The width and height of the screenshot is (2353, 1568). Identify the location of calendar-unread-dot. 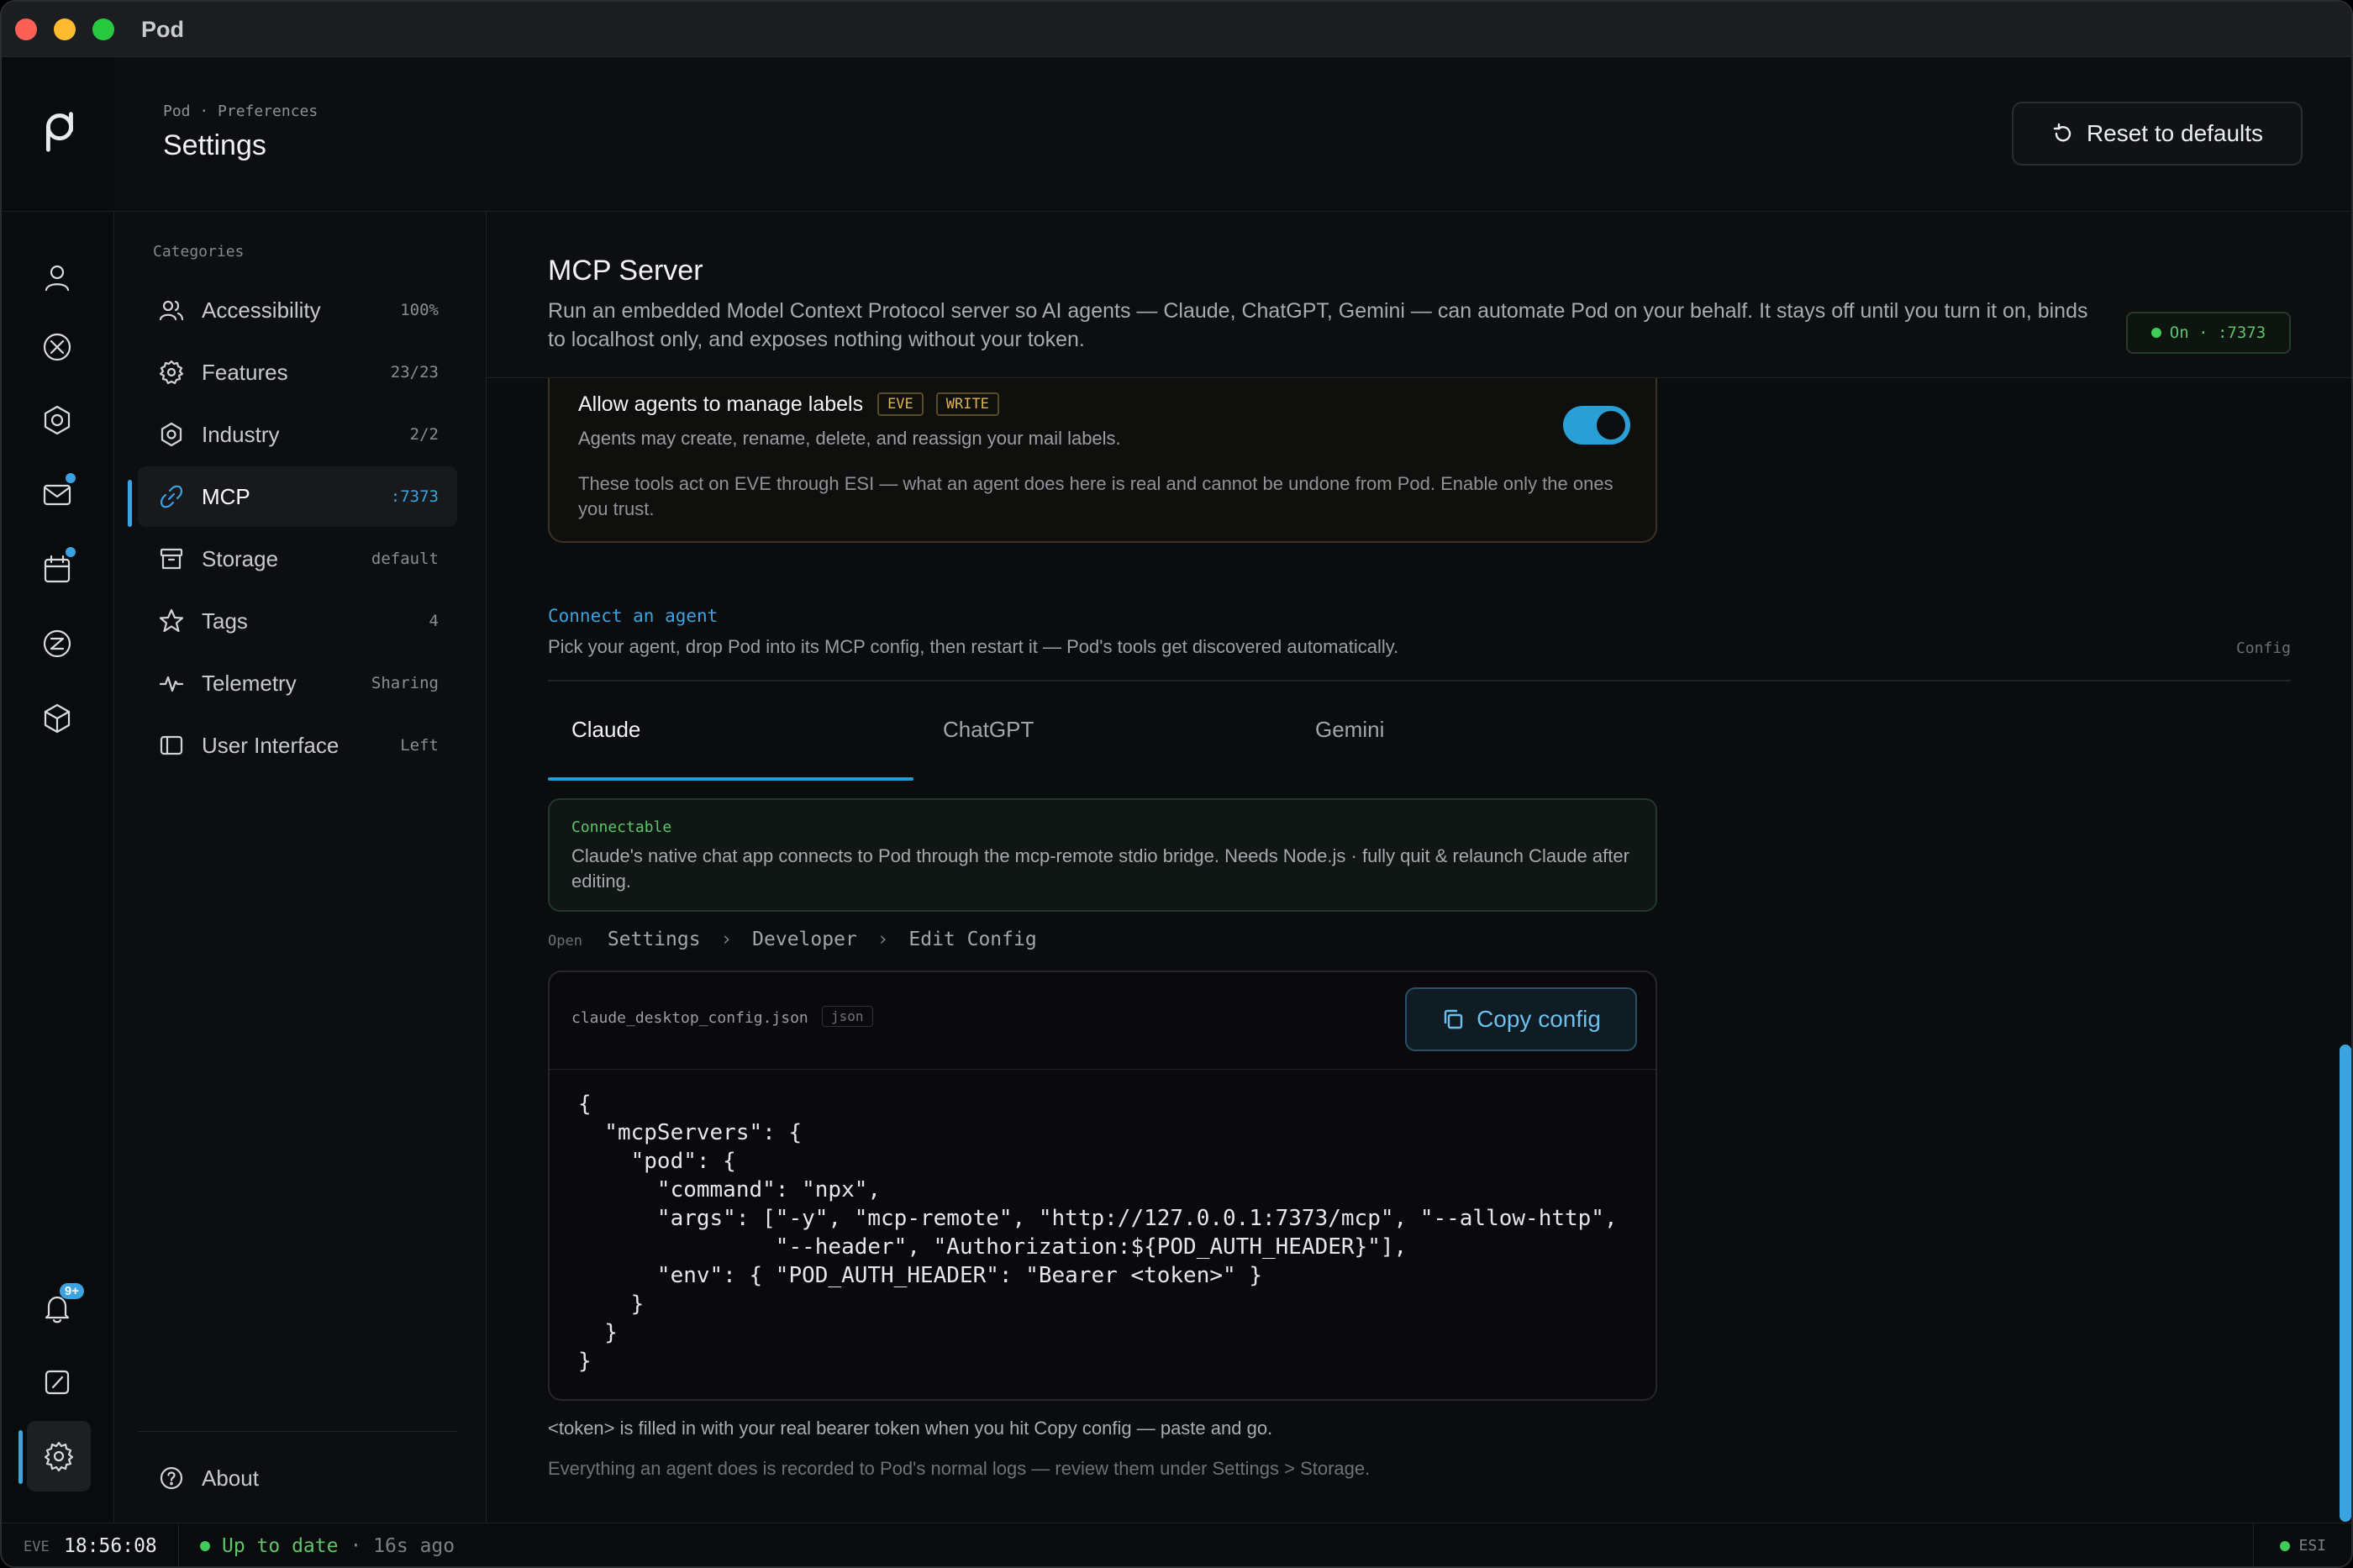
(71, 552).